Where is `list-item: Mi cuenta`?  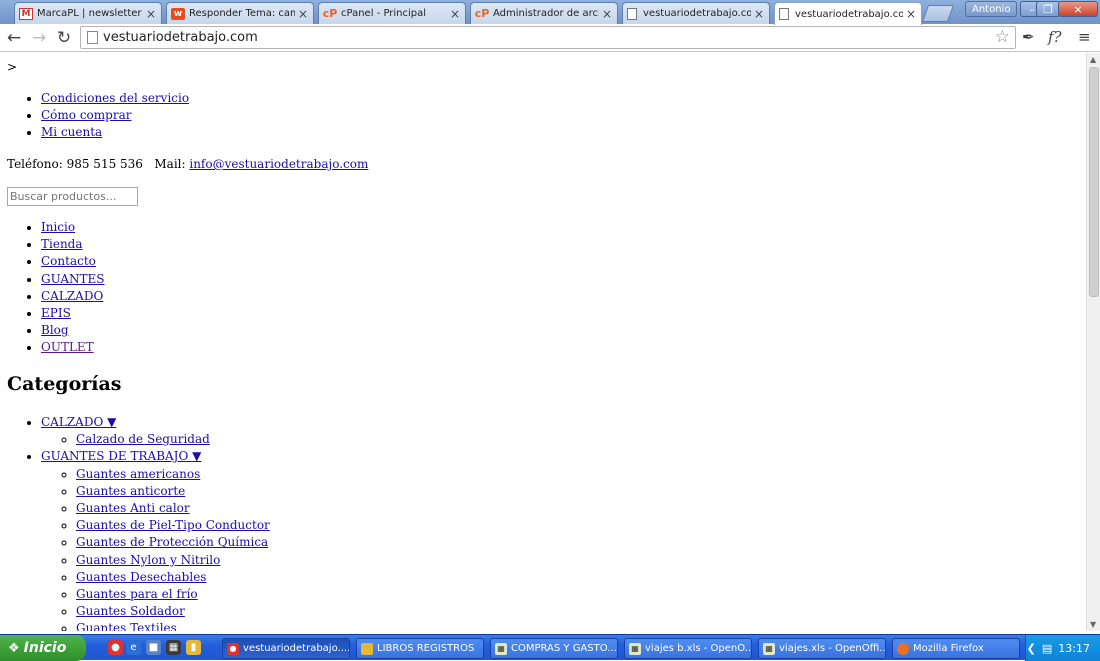 list-item: Mi cuenta is located at coordinates (115, 132).